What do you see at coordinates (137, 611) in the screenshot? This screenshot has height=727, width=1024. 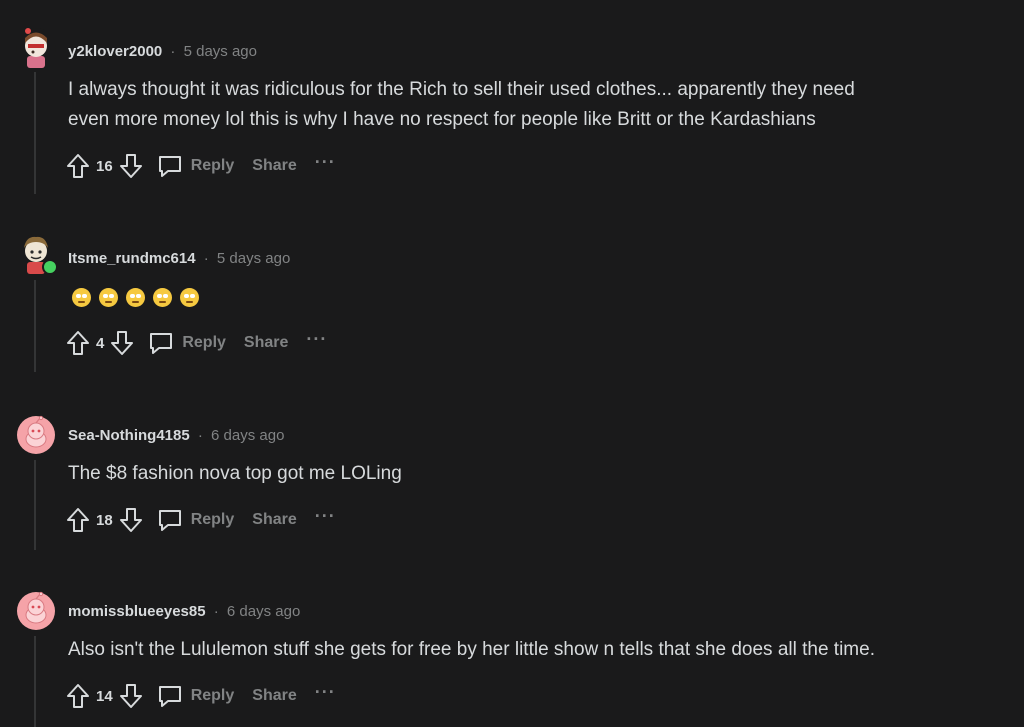 I see `username: momissblueeyes85` at bounding box center [137, 611].